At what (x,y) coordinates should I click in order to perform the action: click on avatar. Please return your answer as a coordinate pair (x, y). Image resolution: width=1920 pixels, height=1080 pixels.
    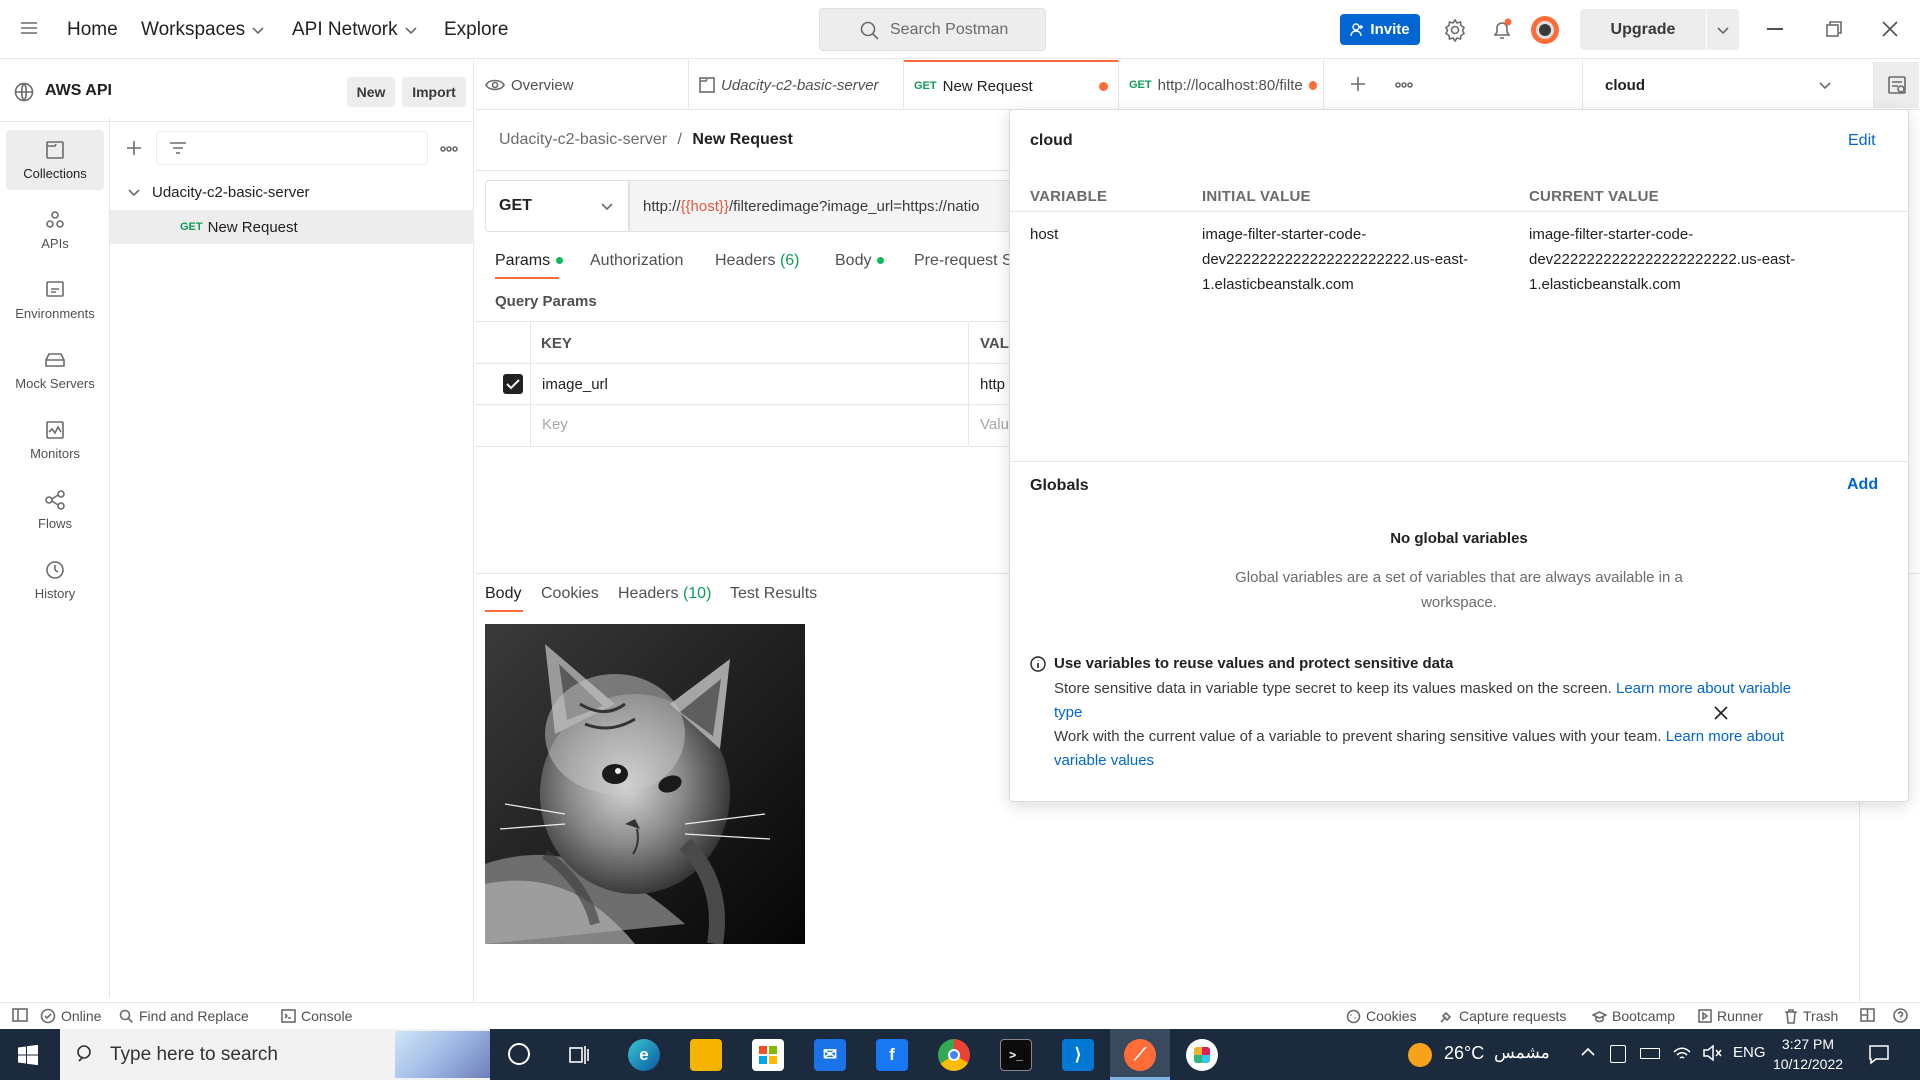
    Looking at the image, I should click on (1545, 30).